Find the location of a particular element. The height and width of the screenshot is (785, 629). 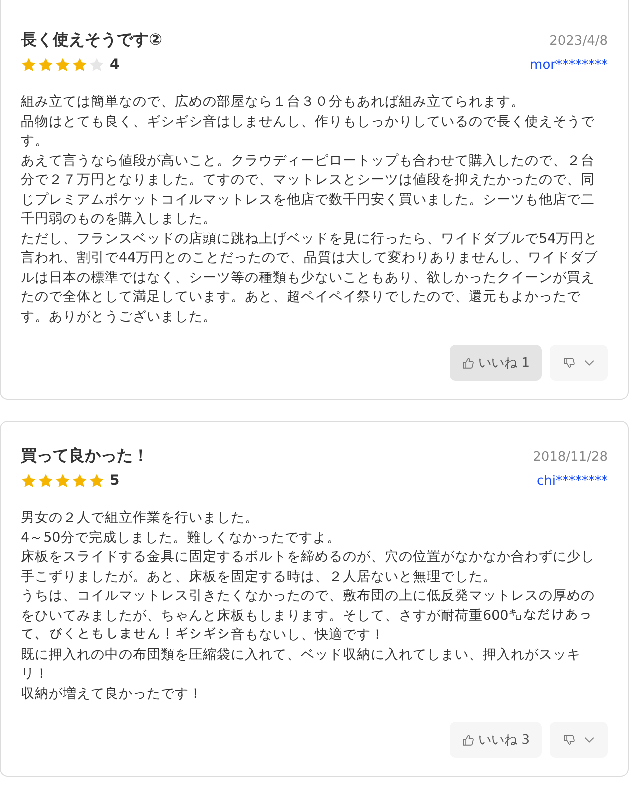

review-text: ただし、フランスベッドの店頭に跳ね上げベッドを見に行ったら、ワイドダブルで54万円と言われ、割引で44万円とのことだったので、品質は大して変わりありませんし、ワイドダブルは日本の標準ではなく、シーツ等の種類も少ないこともあり、欲しかったクイーンが買えたので全体として満足しています。あと、超ペイペイ祭りでしたので、還元もよかったです。ありがとうございました。 is located at coordinates (310, 278).